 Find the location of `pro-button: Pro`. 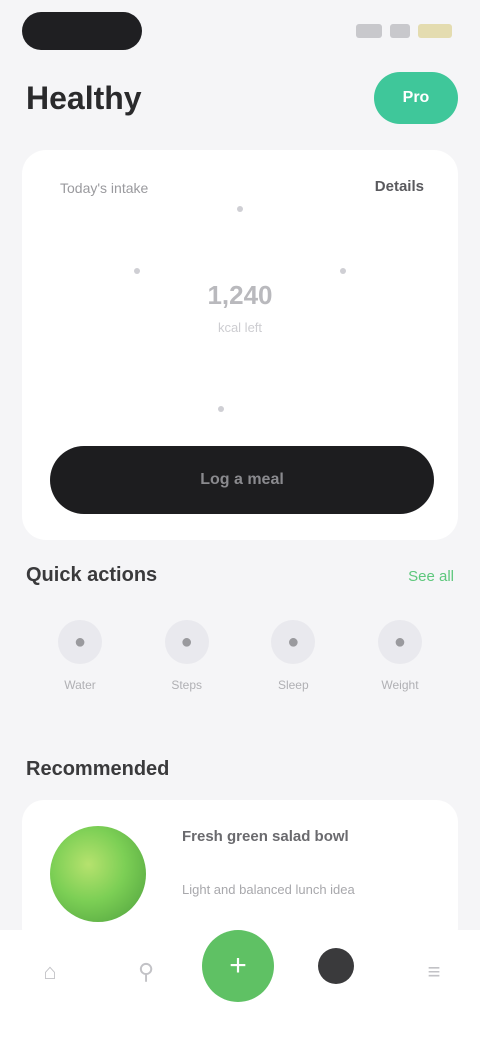

pro-button: Pro is located at coordinates (416, 98).